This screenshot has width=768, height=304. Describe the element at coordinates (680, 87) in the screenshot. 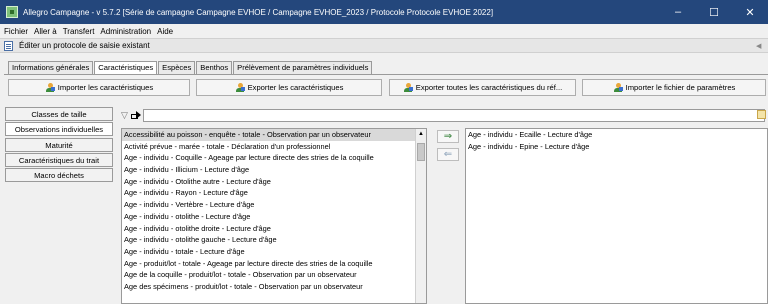

I see `import-parameters-file-label: Importer le fichier de paramètres` at that location.